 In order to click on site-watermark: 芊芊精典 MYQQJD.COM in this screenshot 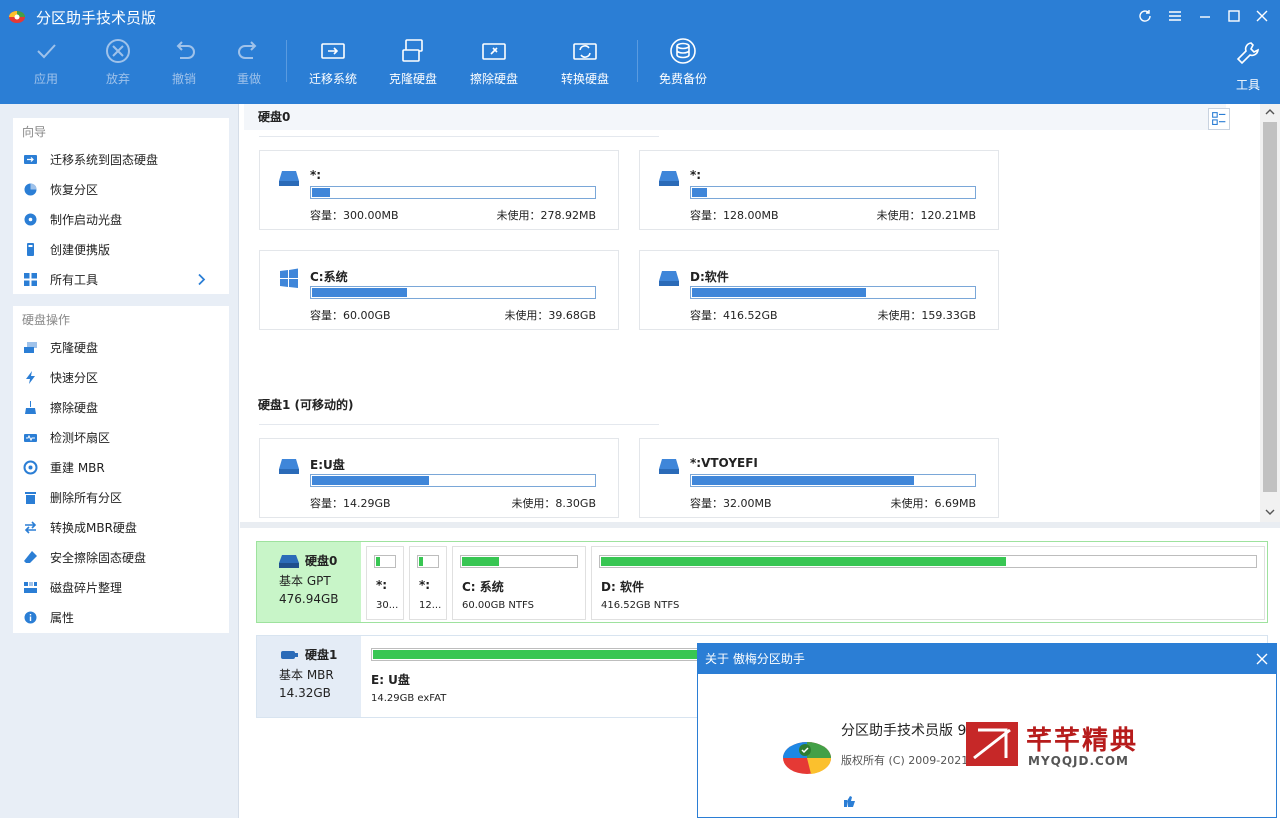, I will do `click(1066, 746)`.